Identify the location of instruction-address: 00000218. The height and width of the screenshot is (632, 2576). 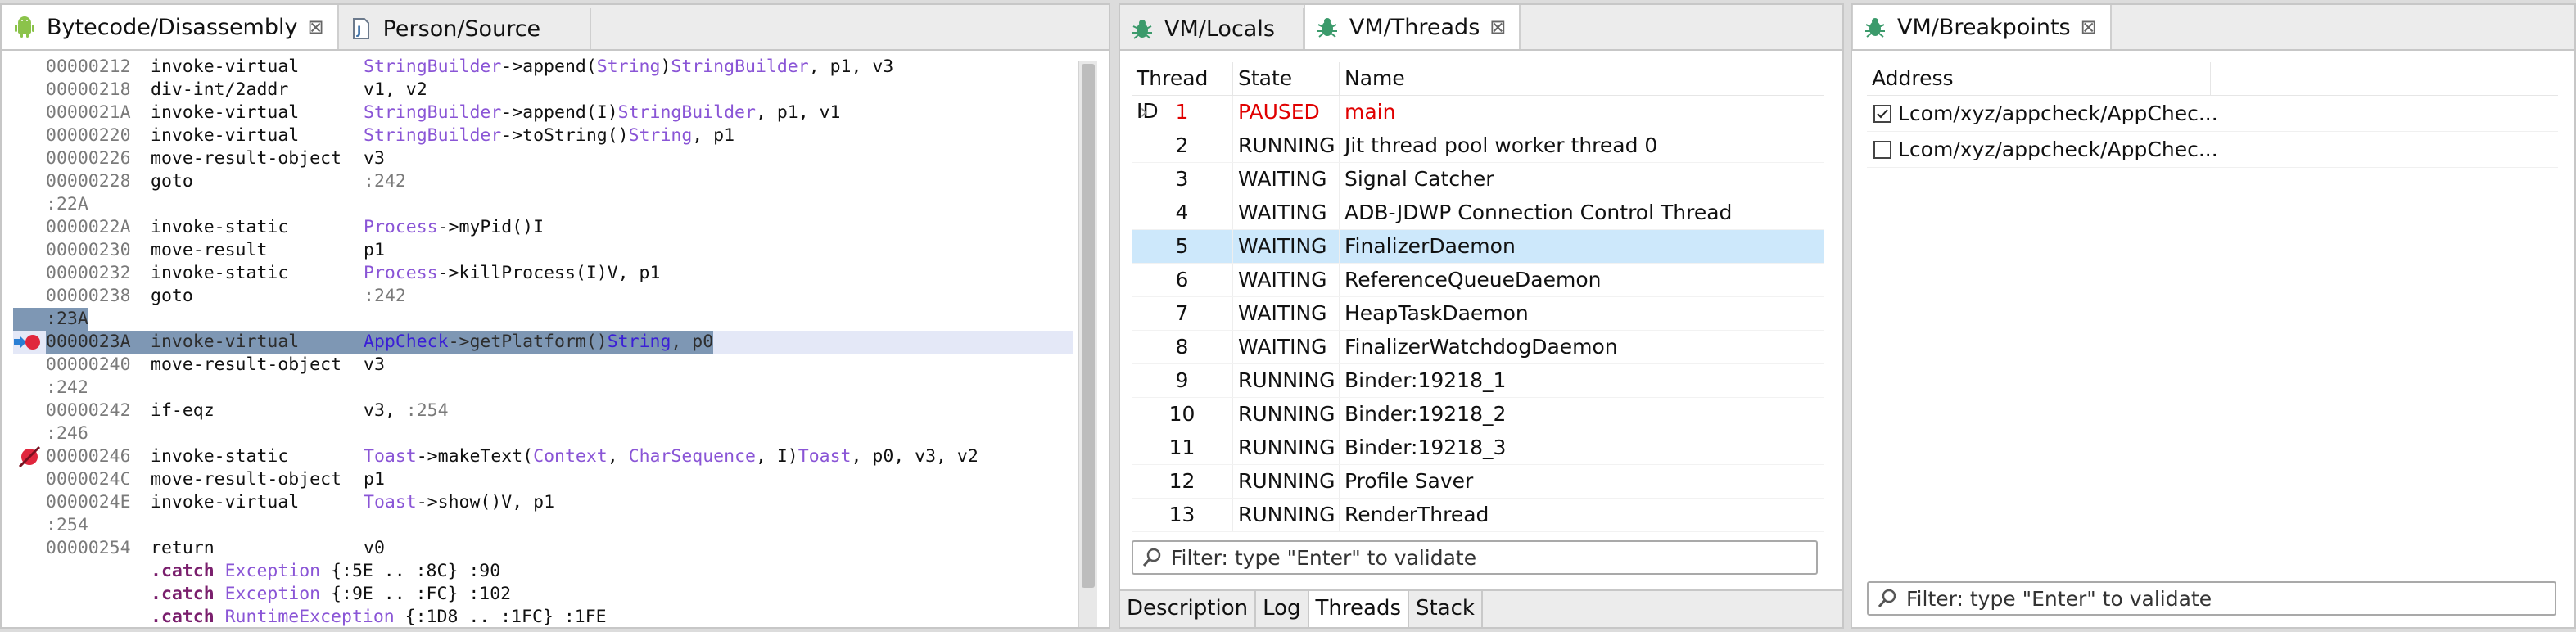
(88, 91).